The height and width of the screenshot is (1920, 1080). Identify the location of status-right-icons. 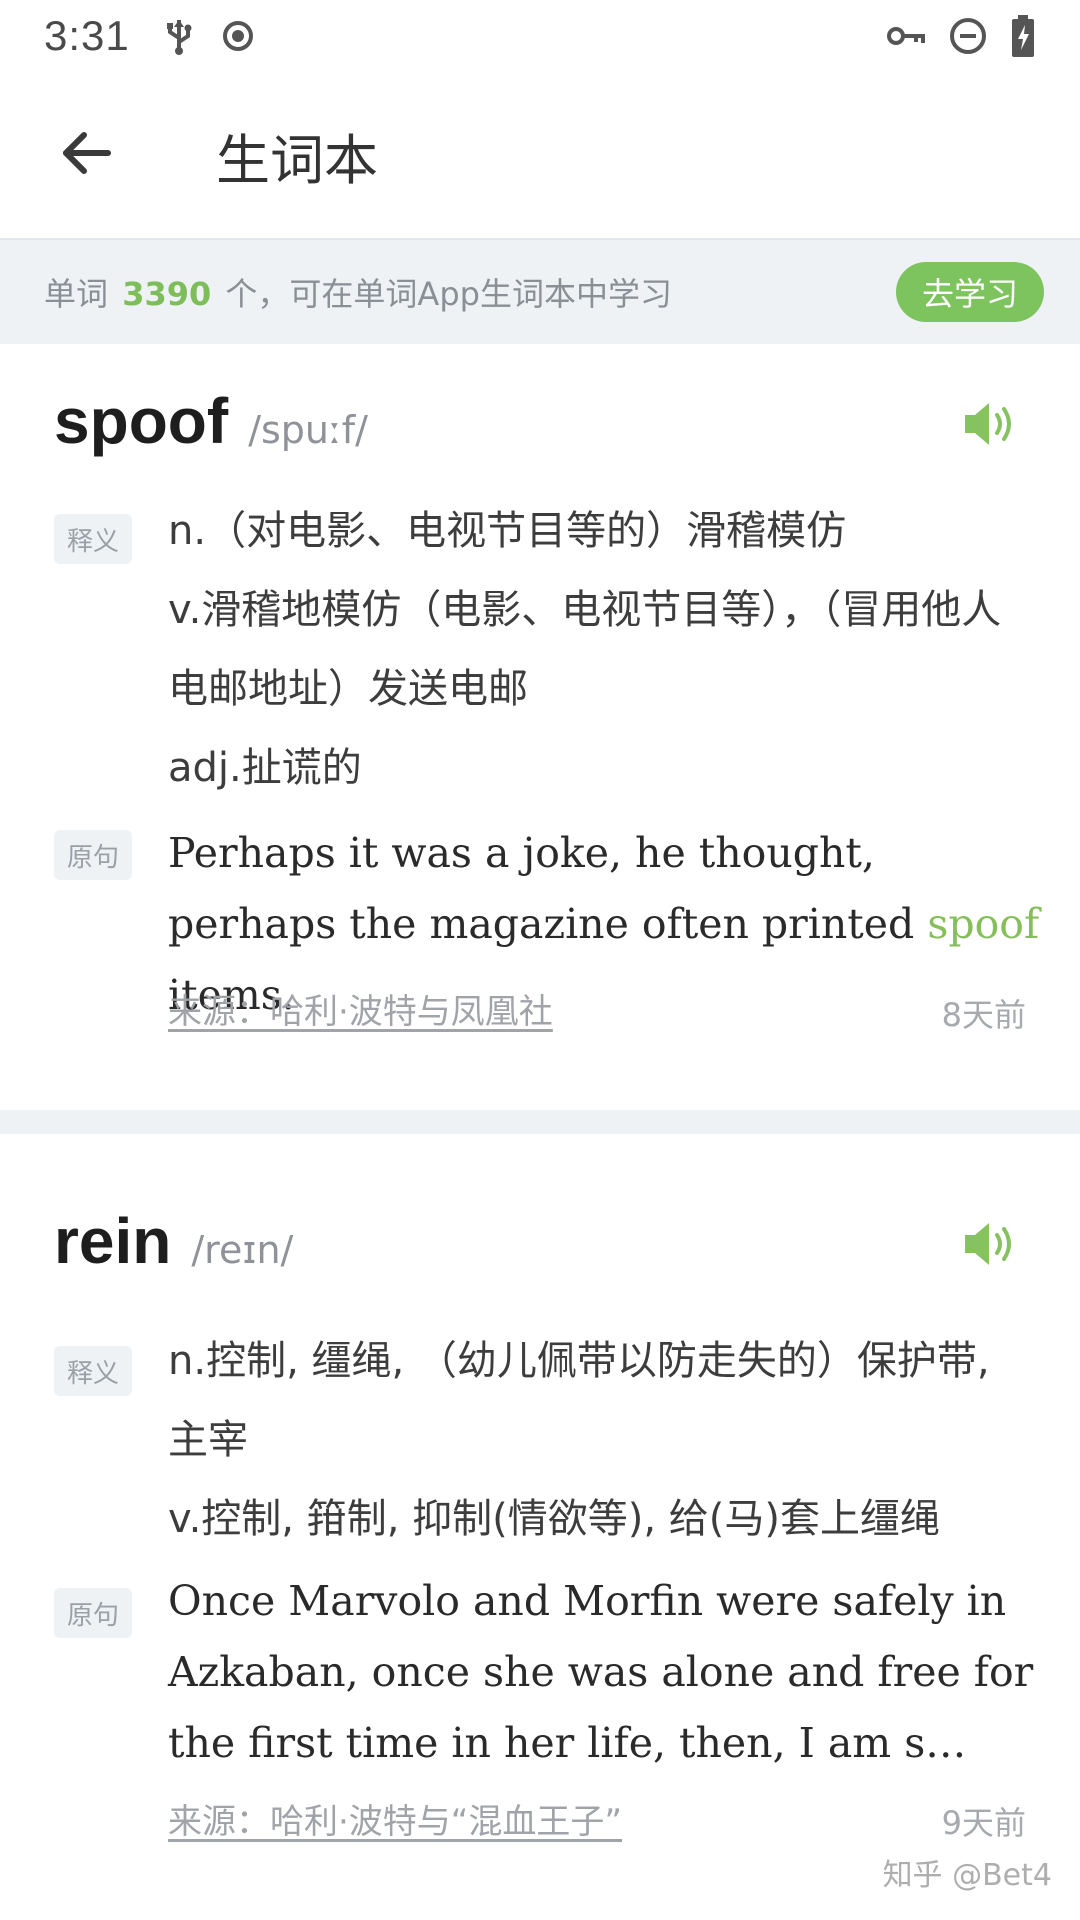
(961, 36).